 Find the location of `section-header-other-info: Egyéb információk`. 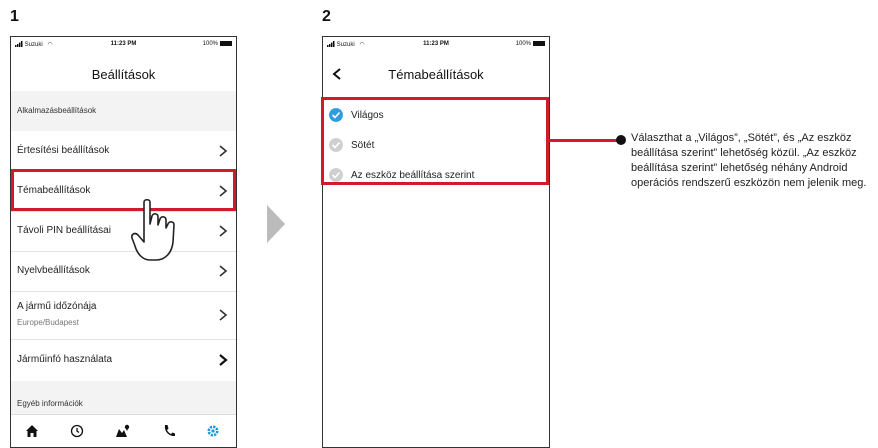

section-header-other-info: Egyéb információk is located at coordinates (123, 399).